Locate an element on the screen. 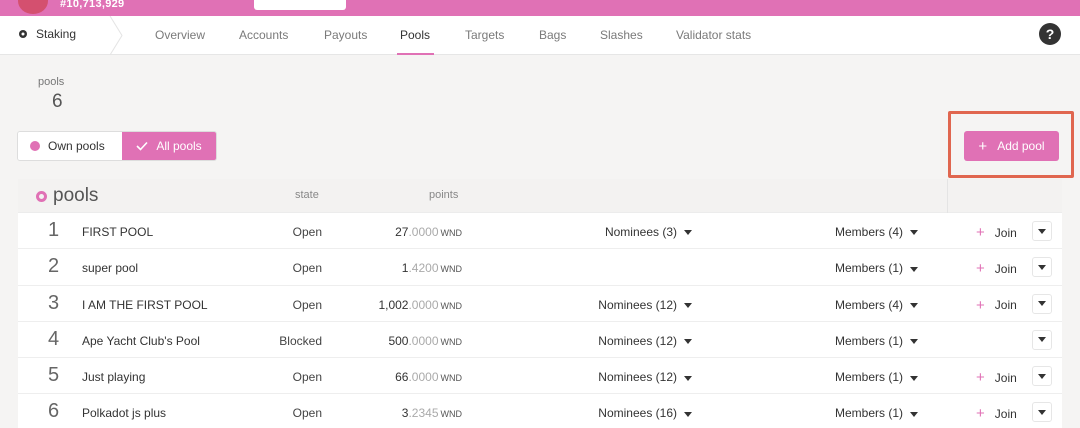 Image resolution: width=1080 pixels, height=428 pixels. tab-slashes: Slashes is located at coordinates (621, 35).